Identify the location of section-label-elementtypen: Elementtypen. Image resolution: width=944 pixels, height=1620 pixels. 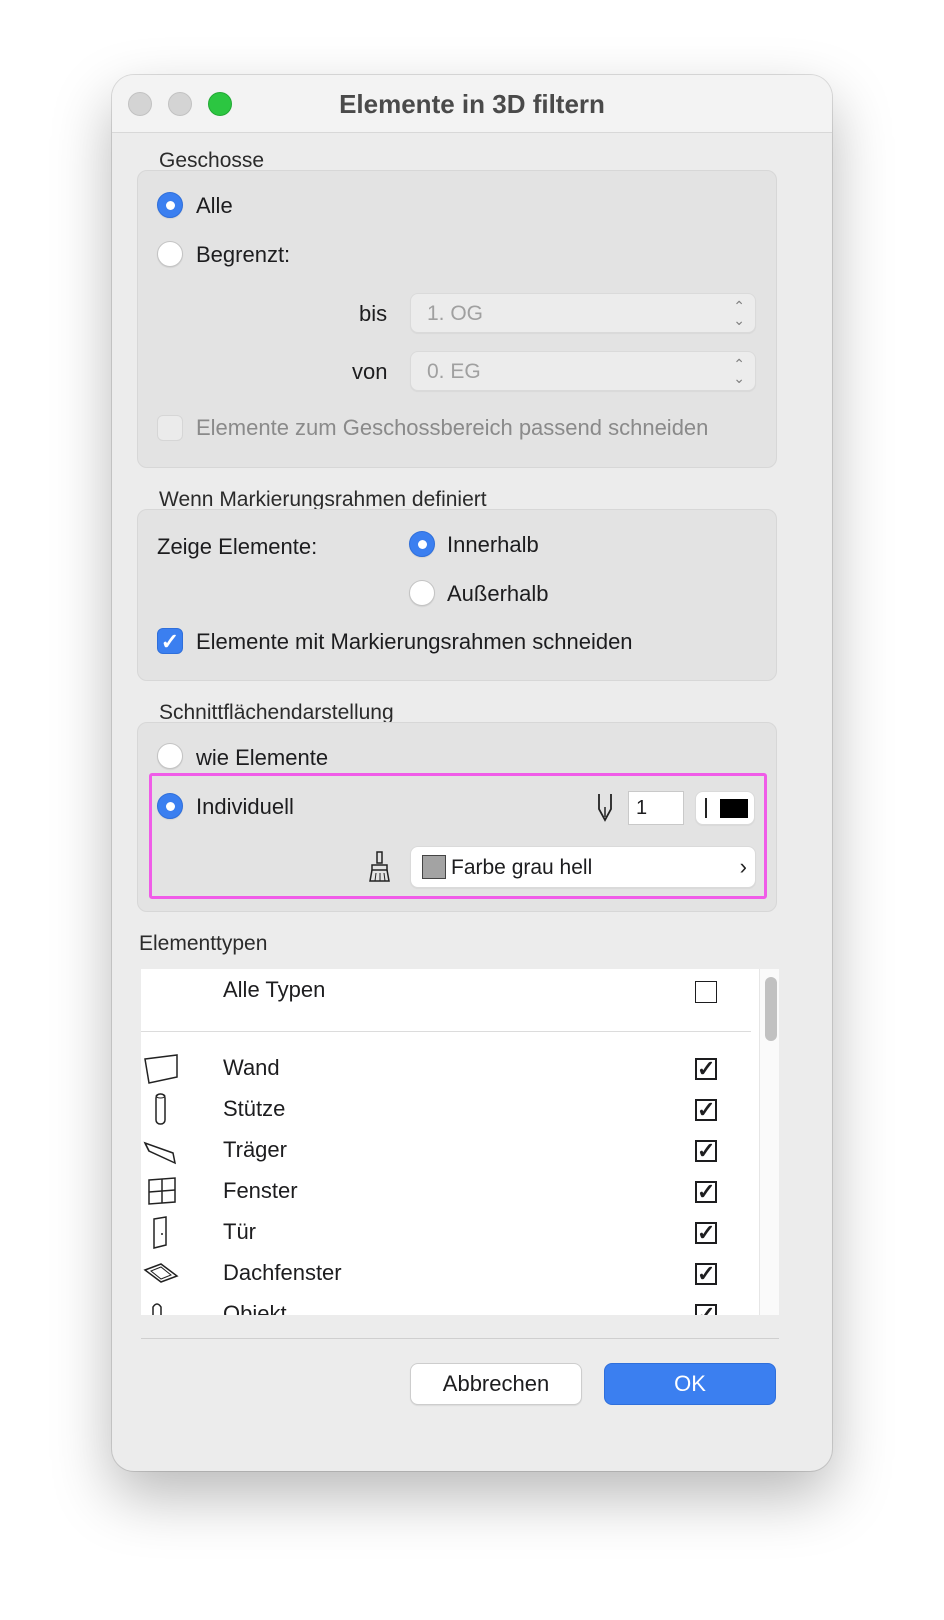
(203, 943).